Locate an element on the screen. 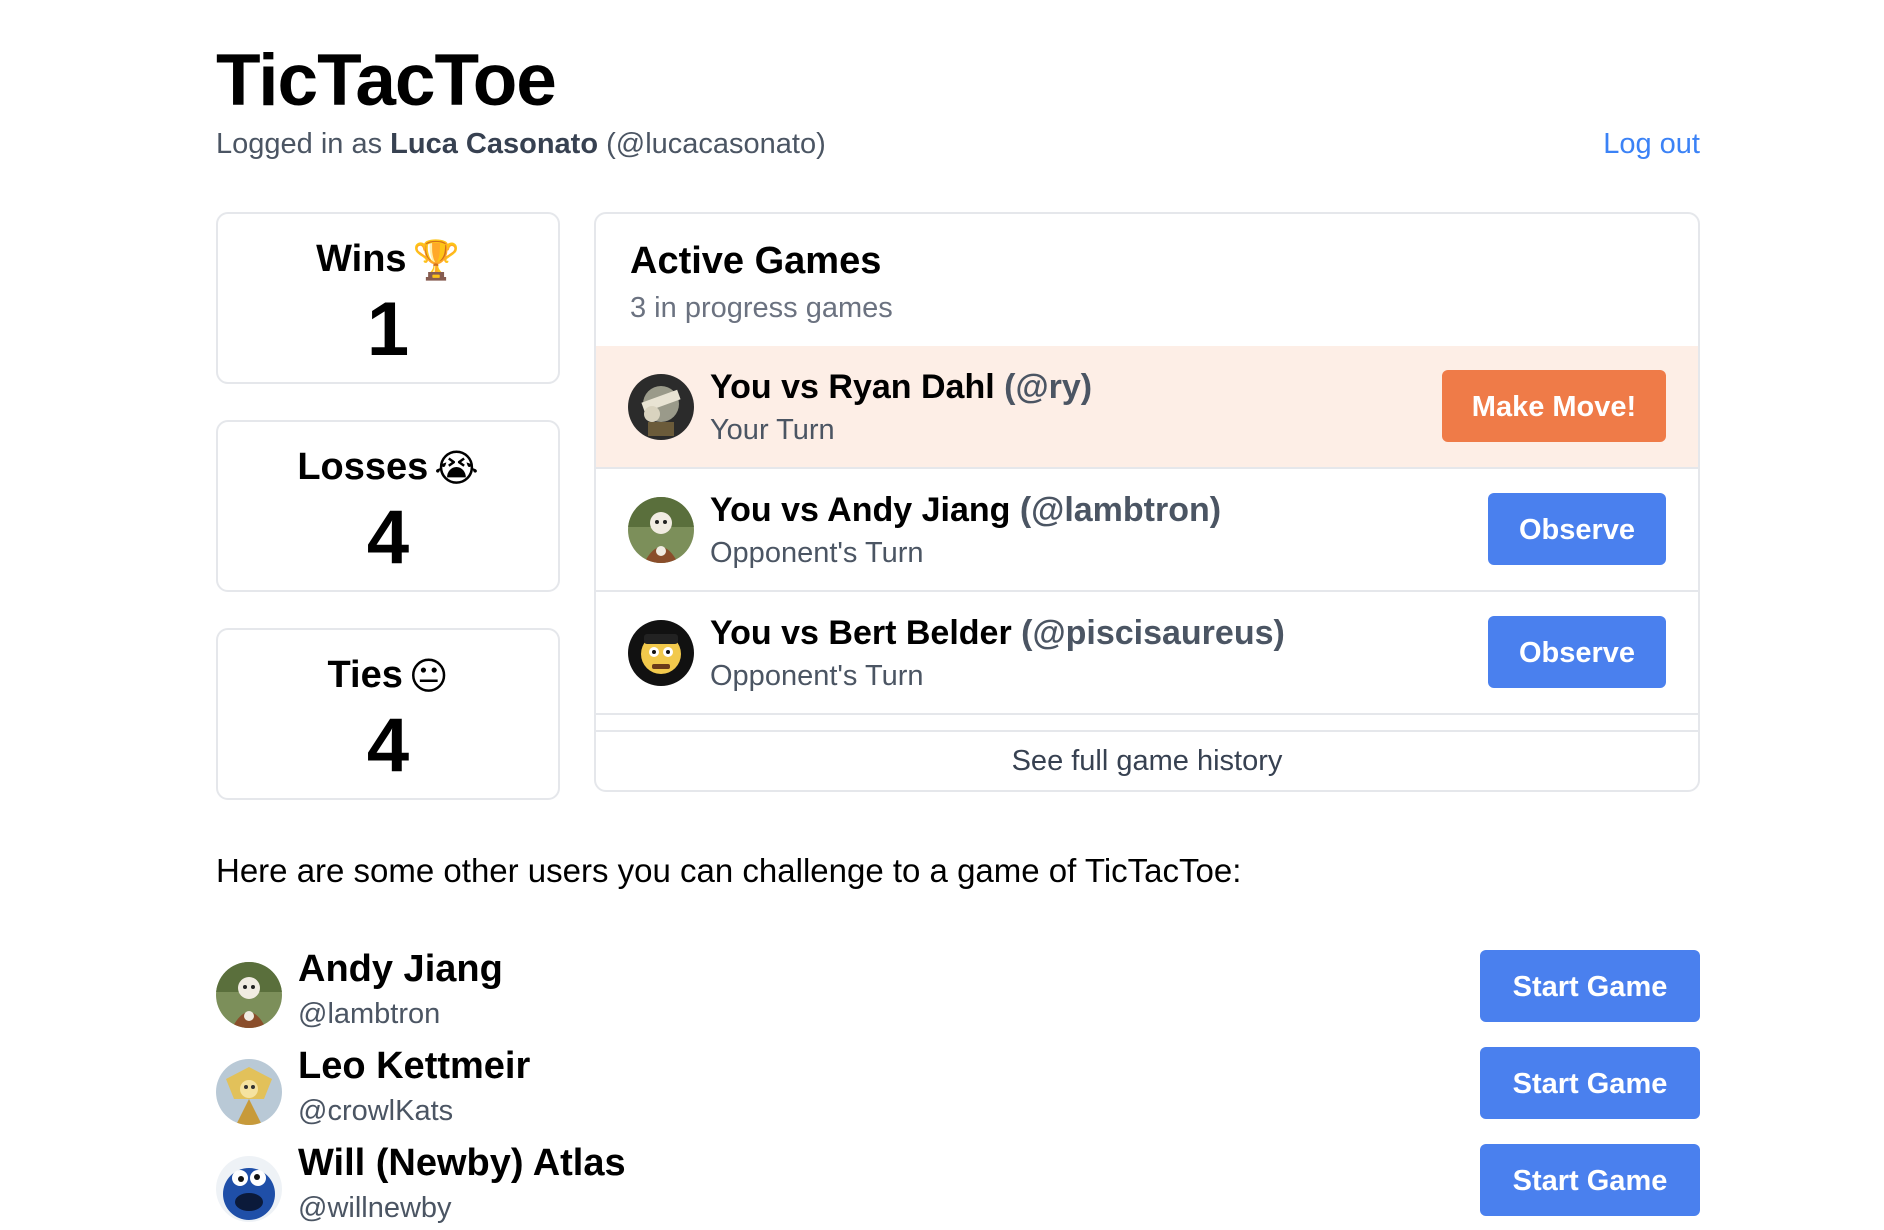 The image size is (1884, 1230). game-opponent: You vs Ryan Dahl (@ry) is located at coordinates (901, 387).